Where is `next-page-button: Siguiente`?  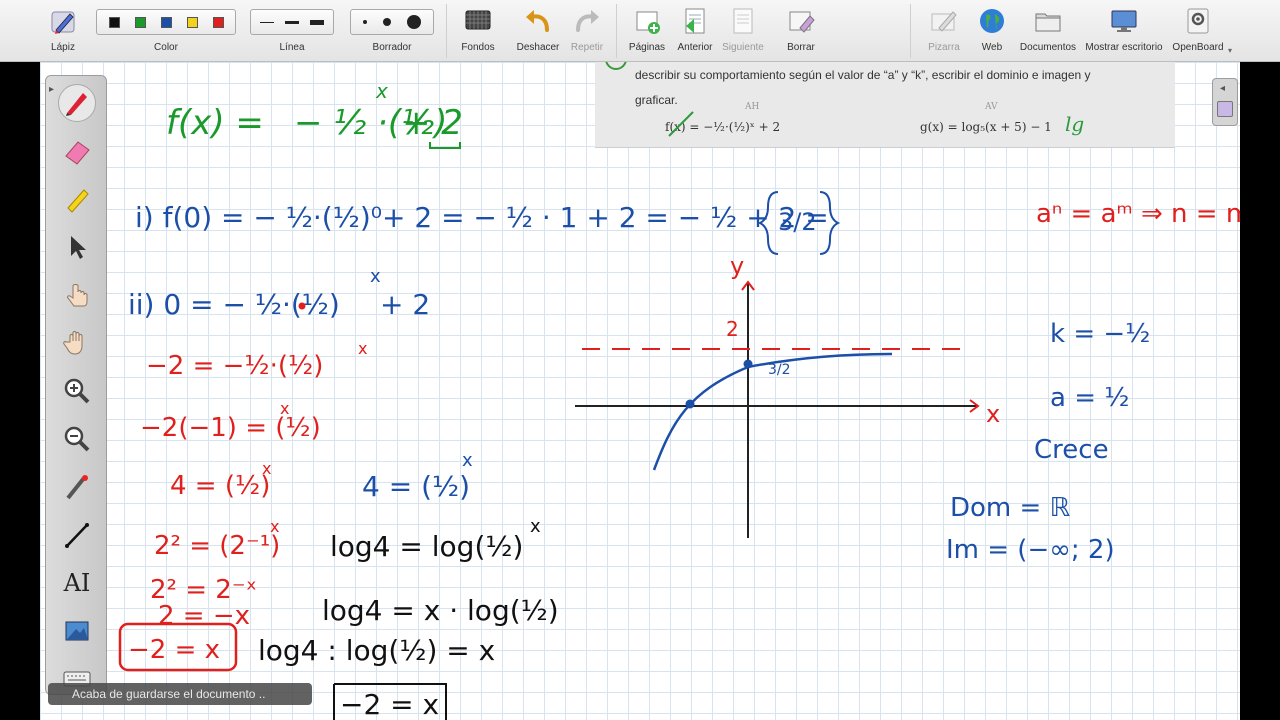
next-page-button: Siguiente is located at coordinates (743, 31).